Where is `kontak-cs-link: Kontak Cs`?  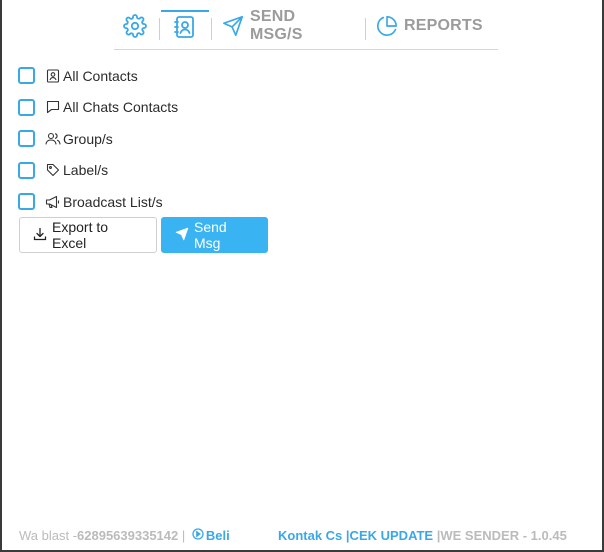
kontak-cs-link: Kontak Cs is located at coordinates (310, 535).